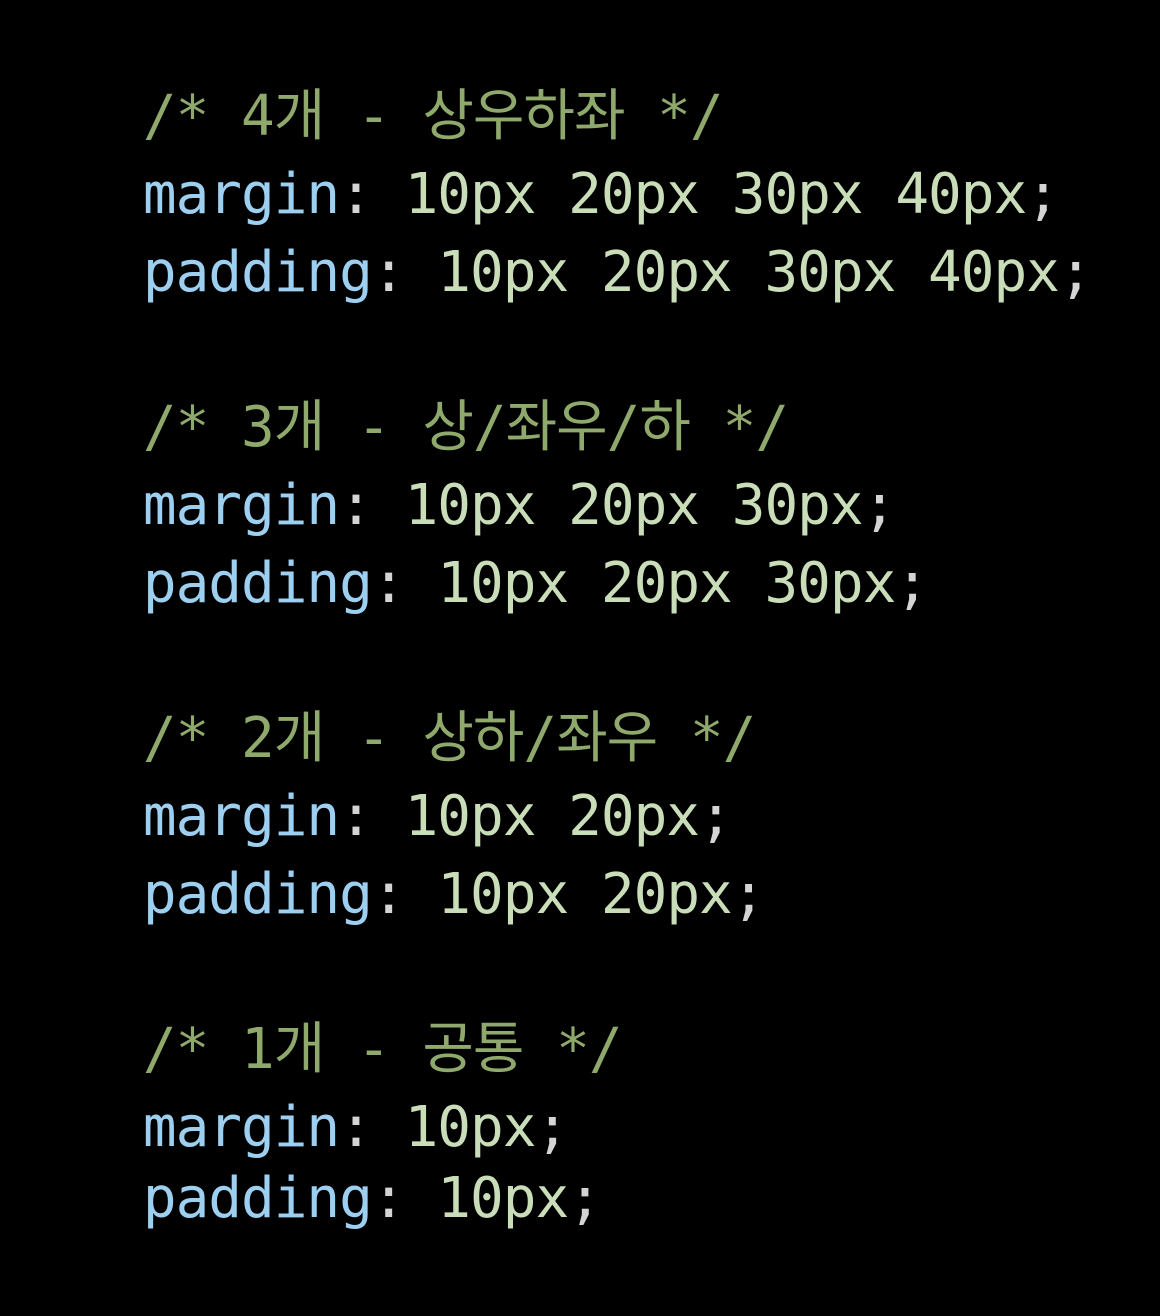  What do you see at coordinates (486, 1198) in the screenshot?
I see `property-value: 10px` at bounding box center [486, 1198].